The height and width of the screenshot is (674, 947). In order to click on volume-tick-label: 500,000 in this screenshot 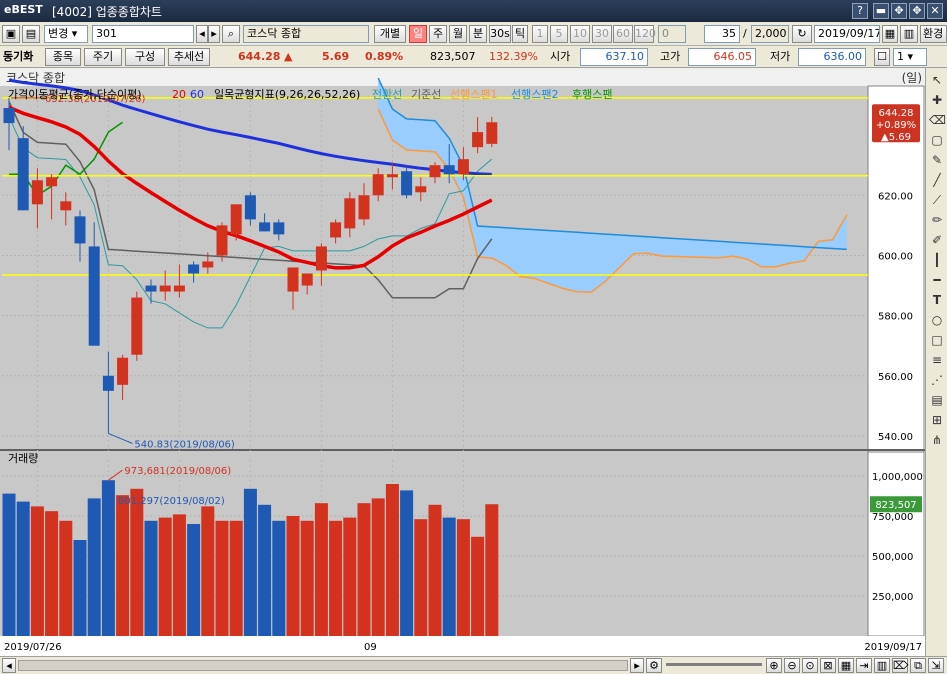, I will do `click(892, 557)`.